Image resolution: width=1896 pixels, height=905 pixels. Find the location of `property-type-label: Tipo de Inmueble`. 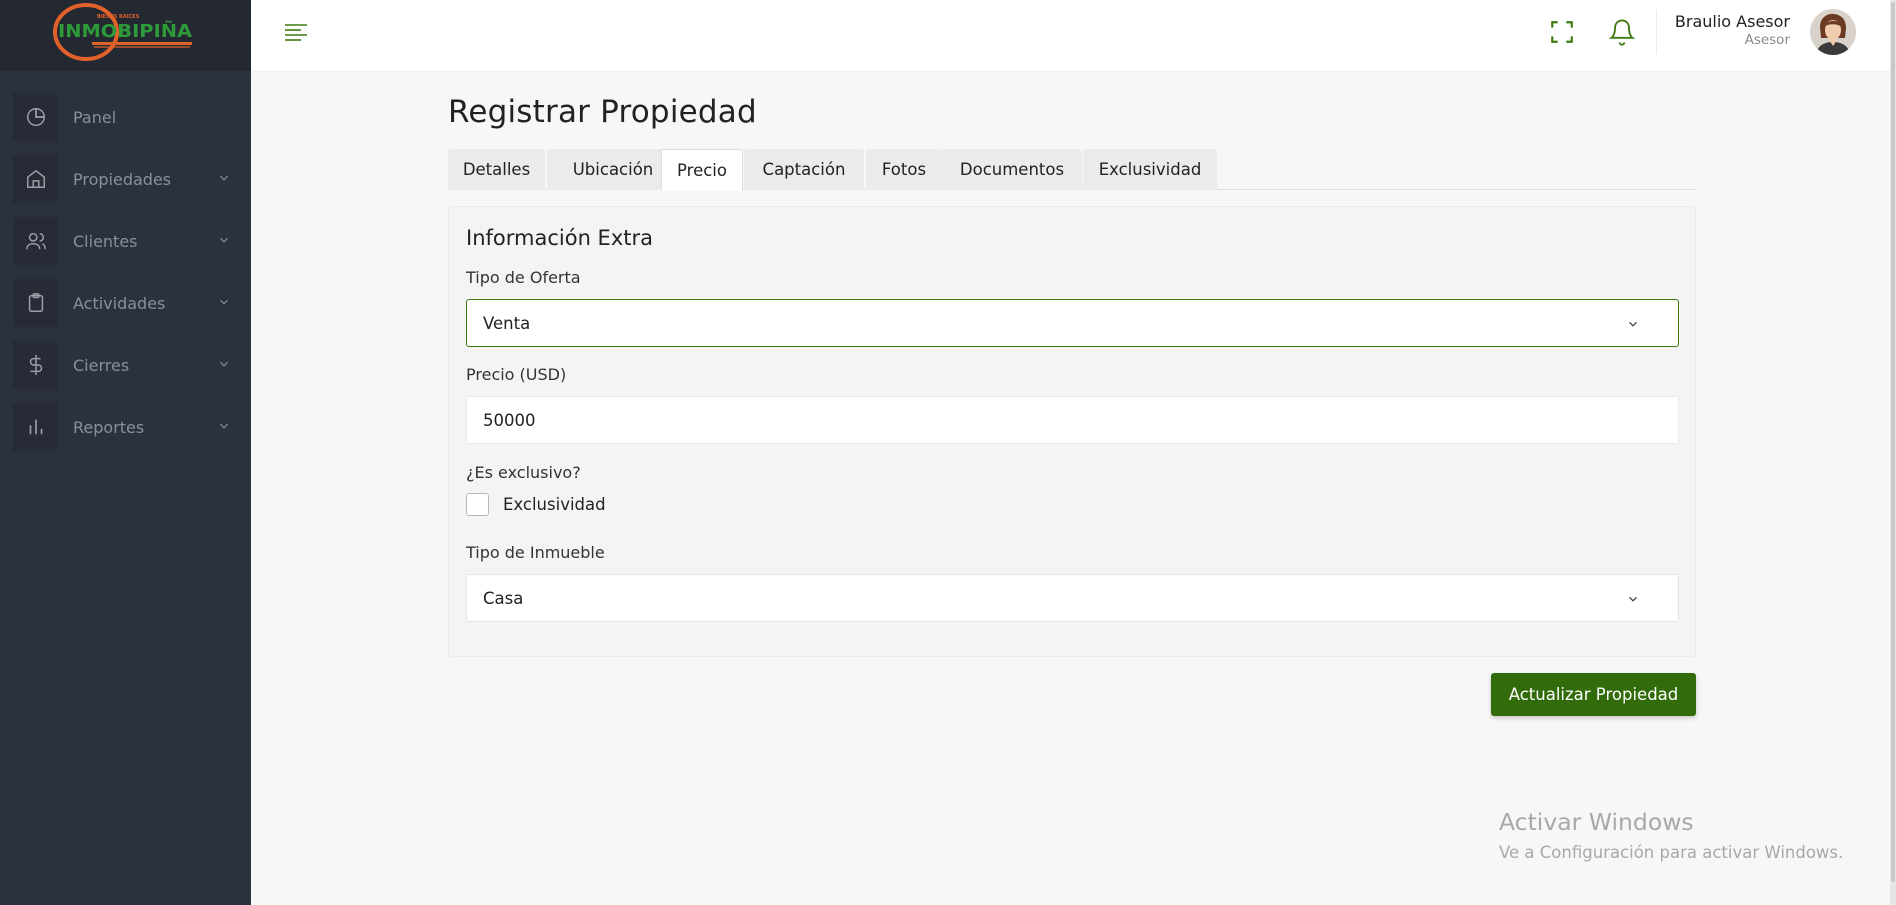

property-type-label: Tipo de Inmueble is located at coordinates (535, 552).